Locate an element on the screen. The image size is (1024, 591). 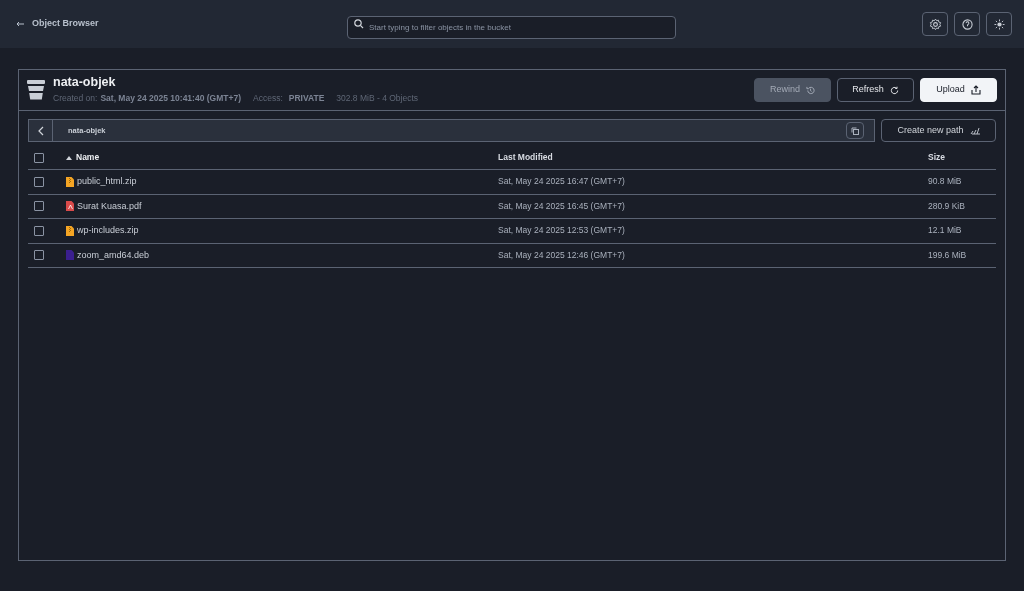
access-label: Access: is located at coordinates (268, 98).